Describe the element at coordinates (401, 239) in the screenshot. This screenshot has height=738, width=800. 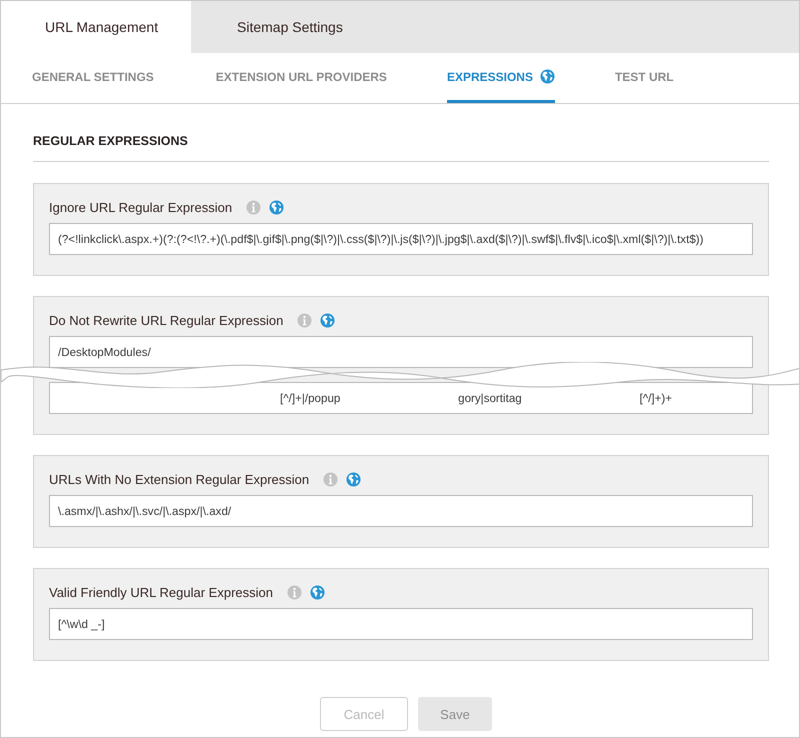
I see `input-field: (?<!linkclick\.aspx.+)(?:(?<!\?.+)(\.pdf$|\.gif$|\.png($|\?)|\.css($|\?)|\.js($|\?)|\.jpg$|\.axd($|\?)|\.swf$|\.flv$|\.ico$|\.xml($|\?)|\.txt$))` at that location.